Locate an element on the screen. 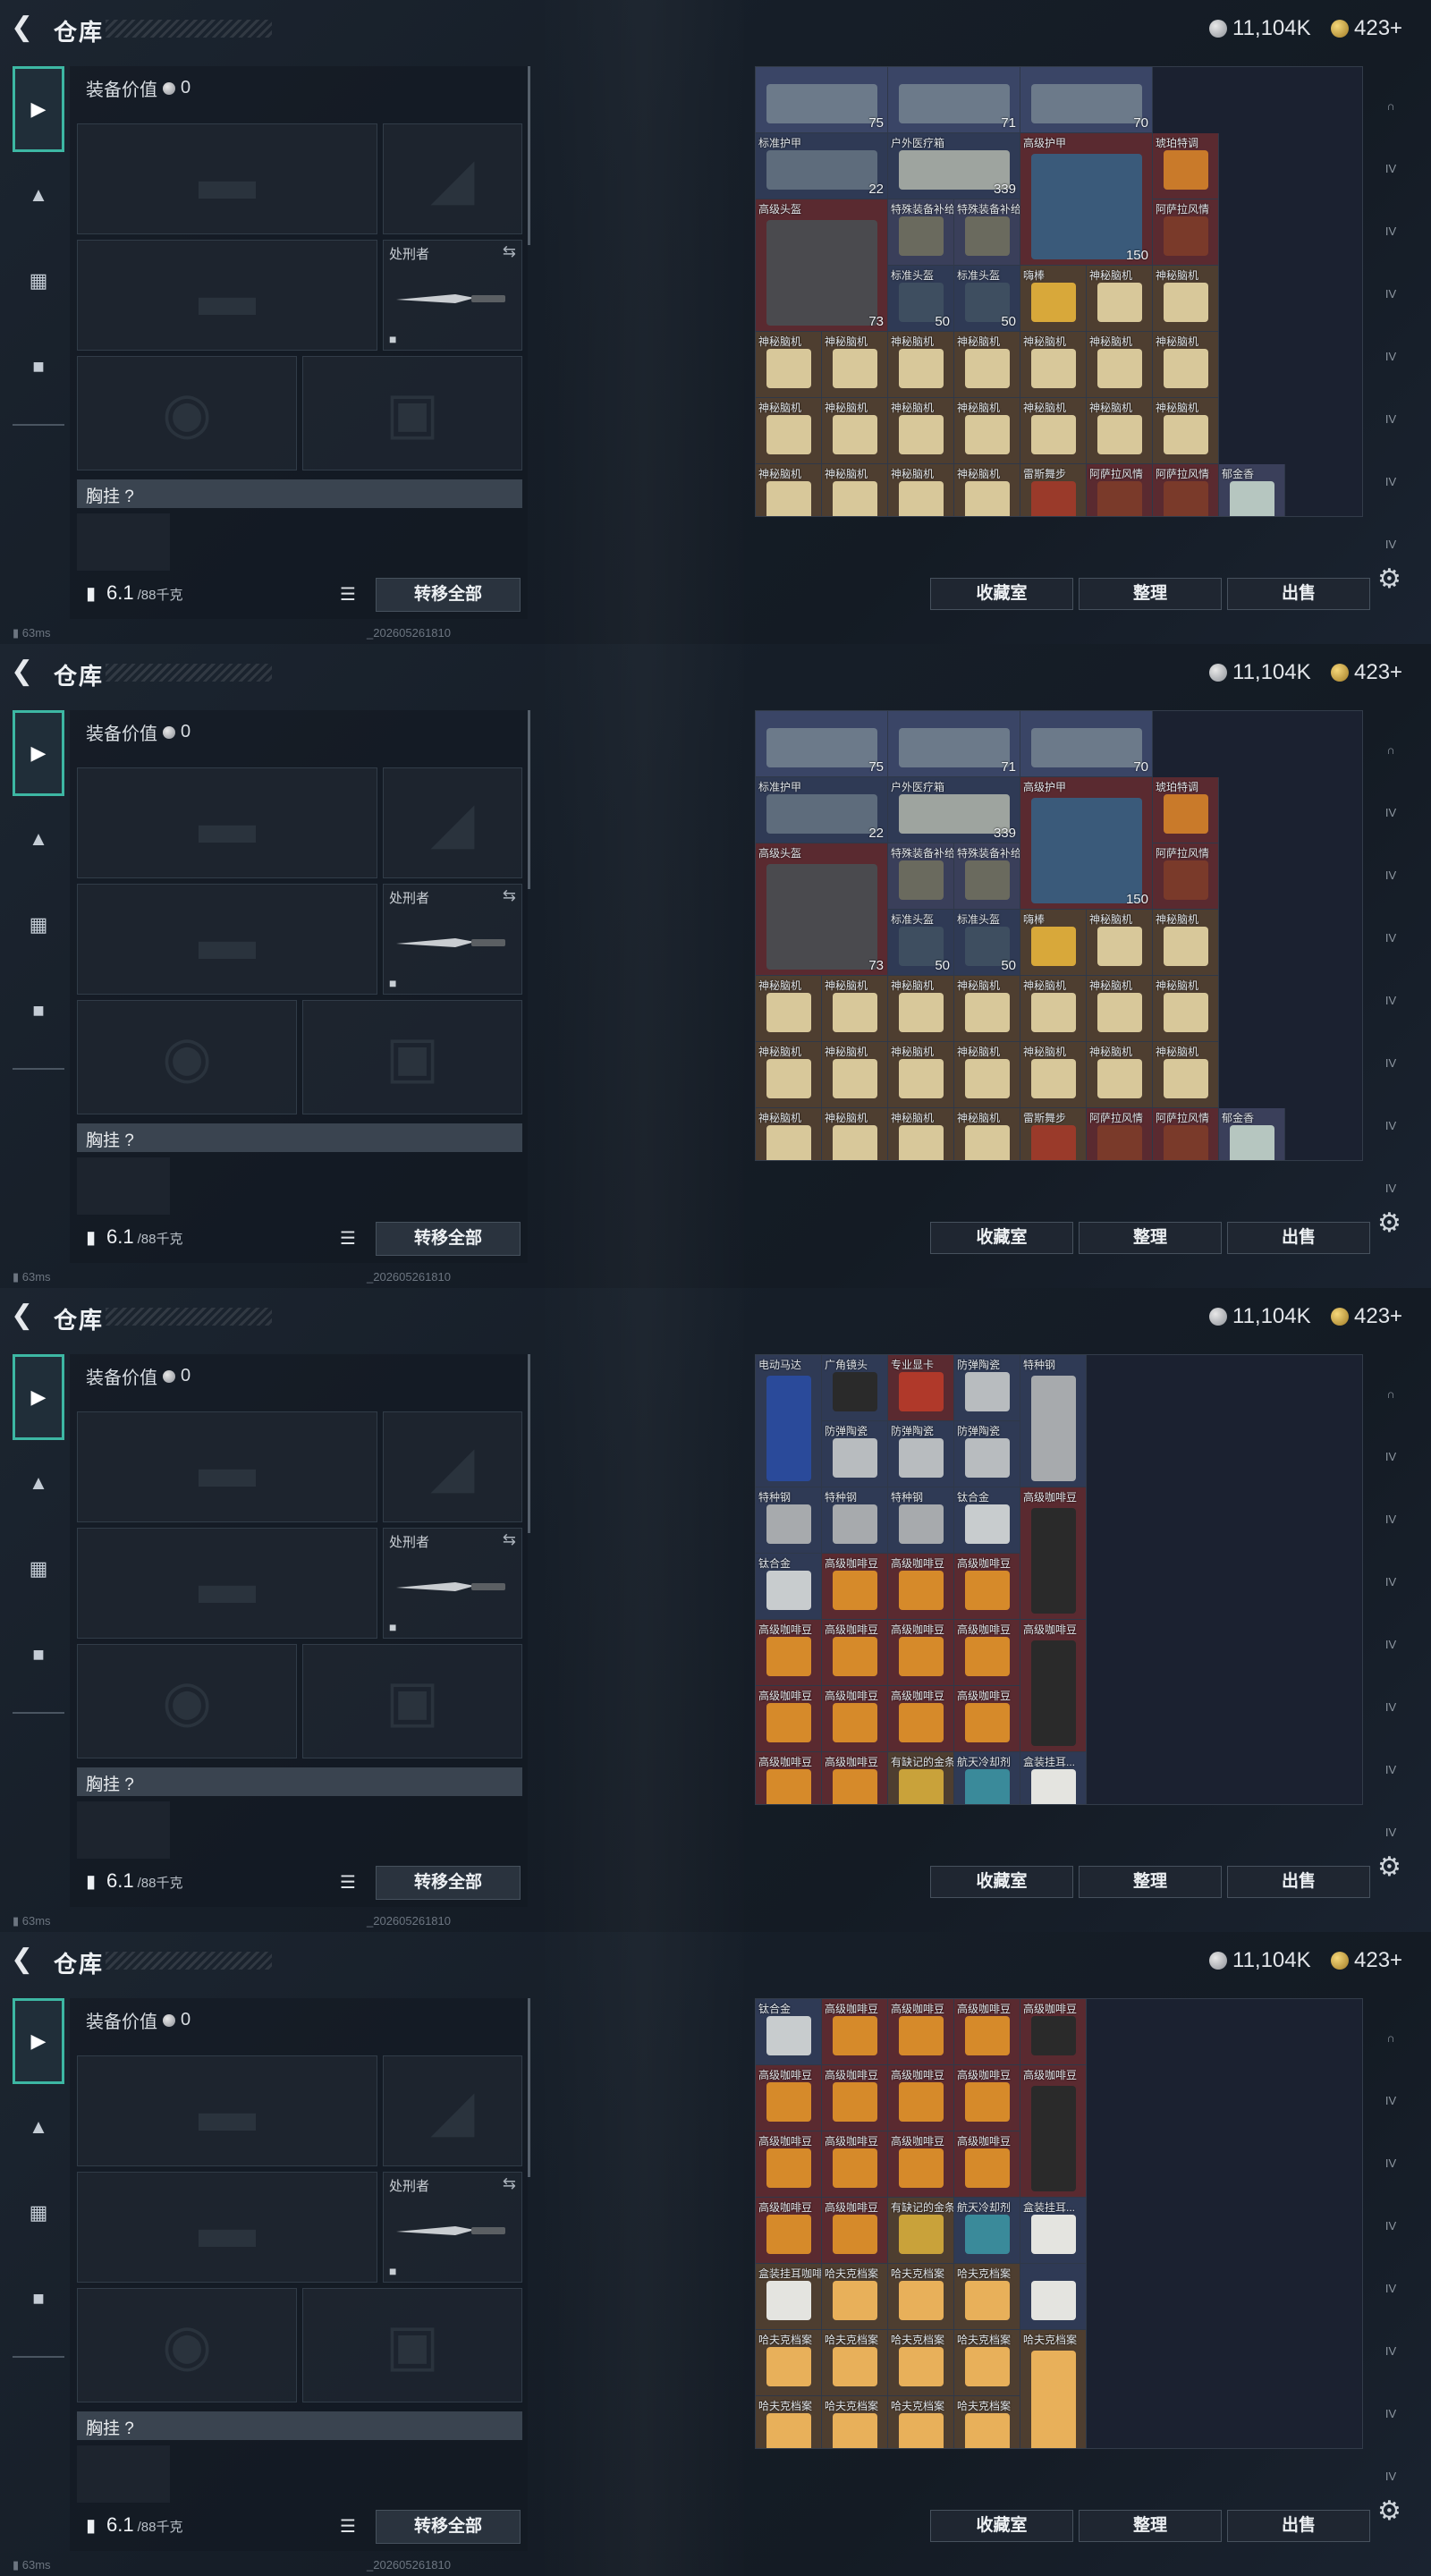 This screenshot has width=1431, height=2576. collection-room-button: 收藏室 is located at coordinates (1002, 2526).